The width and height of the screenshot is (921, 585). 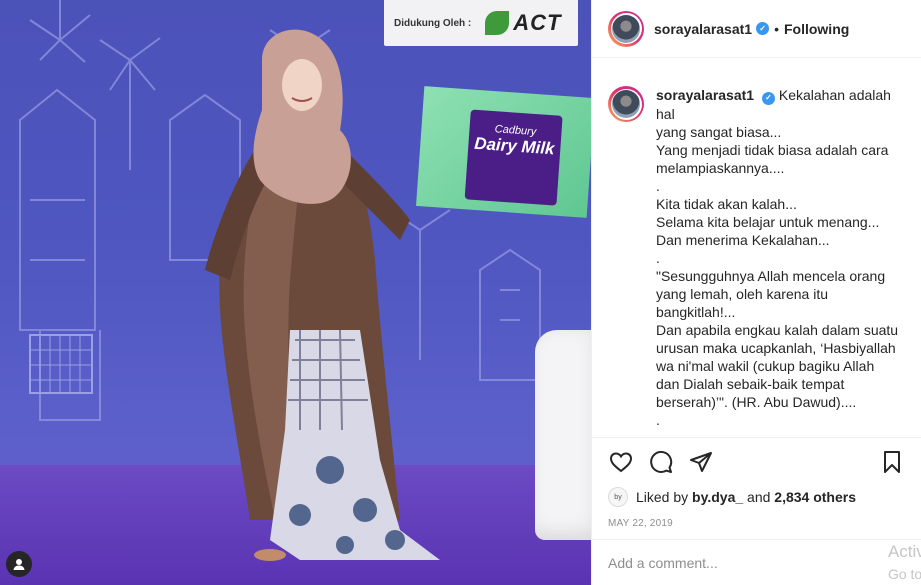 What do you see at coordinates (563, 435) in the screenshot?
I see `white-chair` at bounding box center [563, 435].